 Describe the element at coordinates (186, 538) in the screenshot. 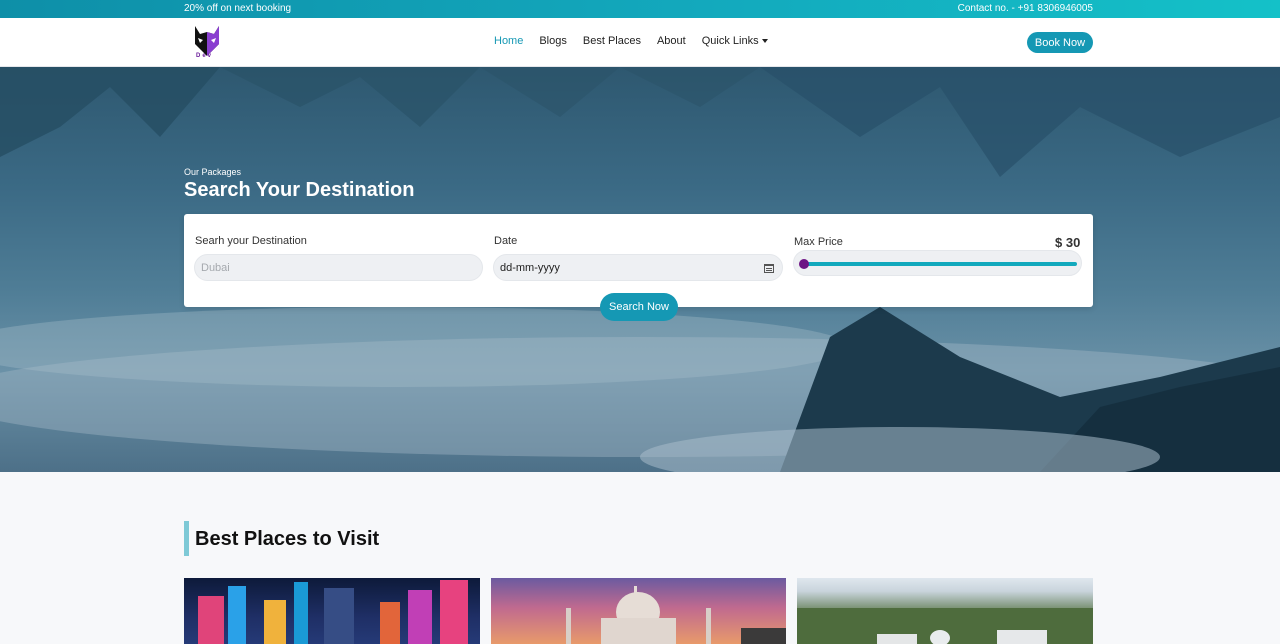

I see `section-accent-bar` at that location.